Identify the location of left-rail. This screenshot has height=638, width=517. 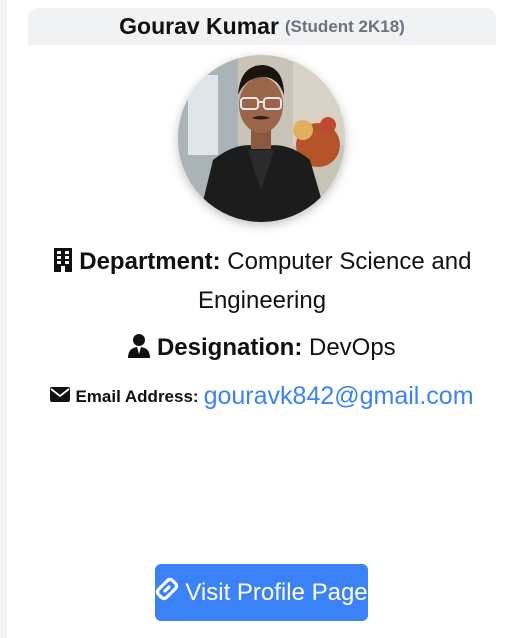
(3, 319).